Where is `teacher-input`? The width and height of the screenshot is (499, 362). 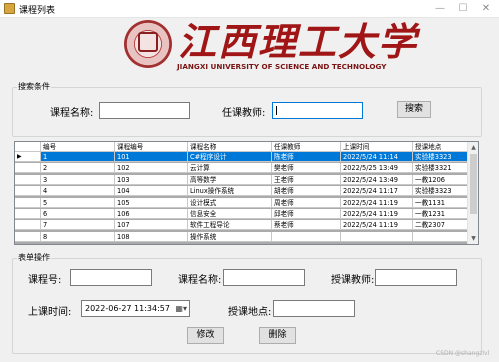
teacher-input is located at coordinates (416, 277).